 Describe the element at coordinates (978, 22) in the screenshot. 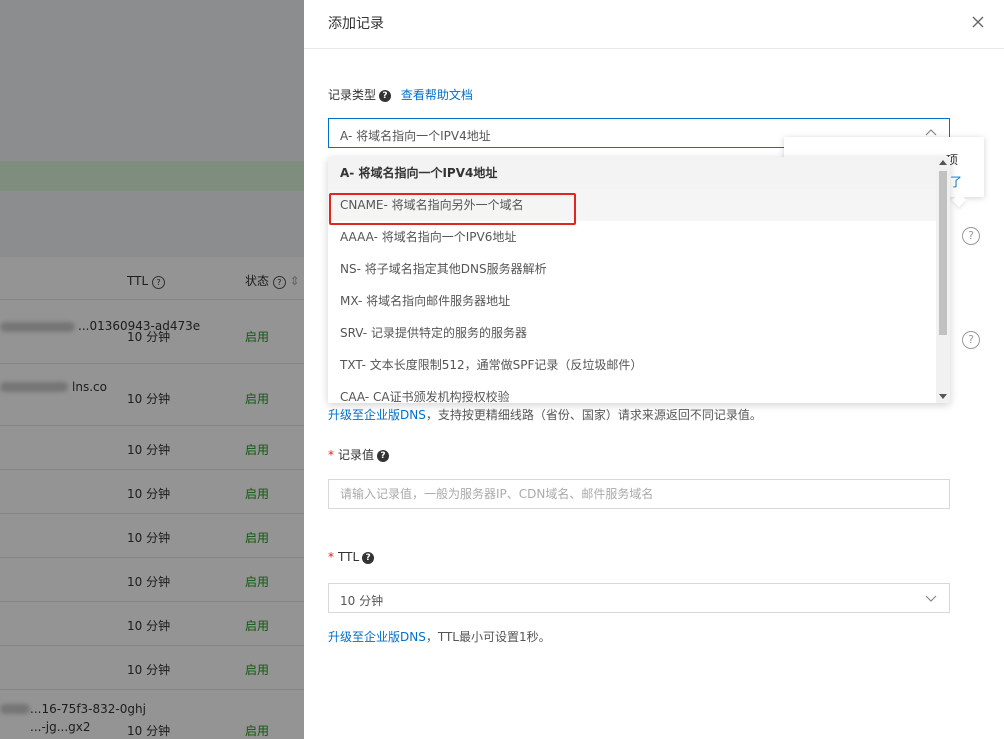

I see `close-icon` at that location.